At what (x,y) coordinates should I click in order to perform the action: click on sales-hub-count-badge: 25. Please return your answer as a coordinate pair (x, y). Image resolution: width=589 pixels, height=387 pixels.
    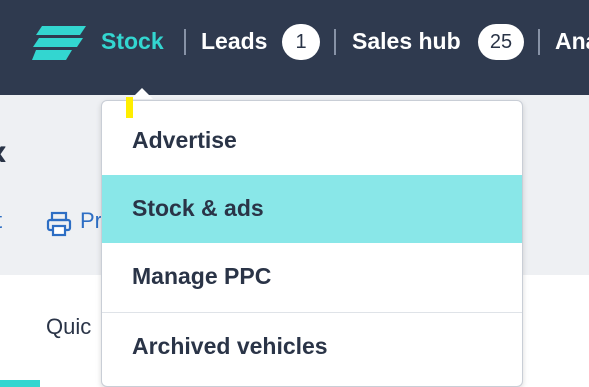
    Looking at the image, I should click on (501, 42).